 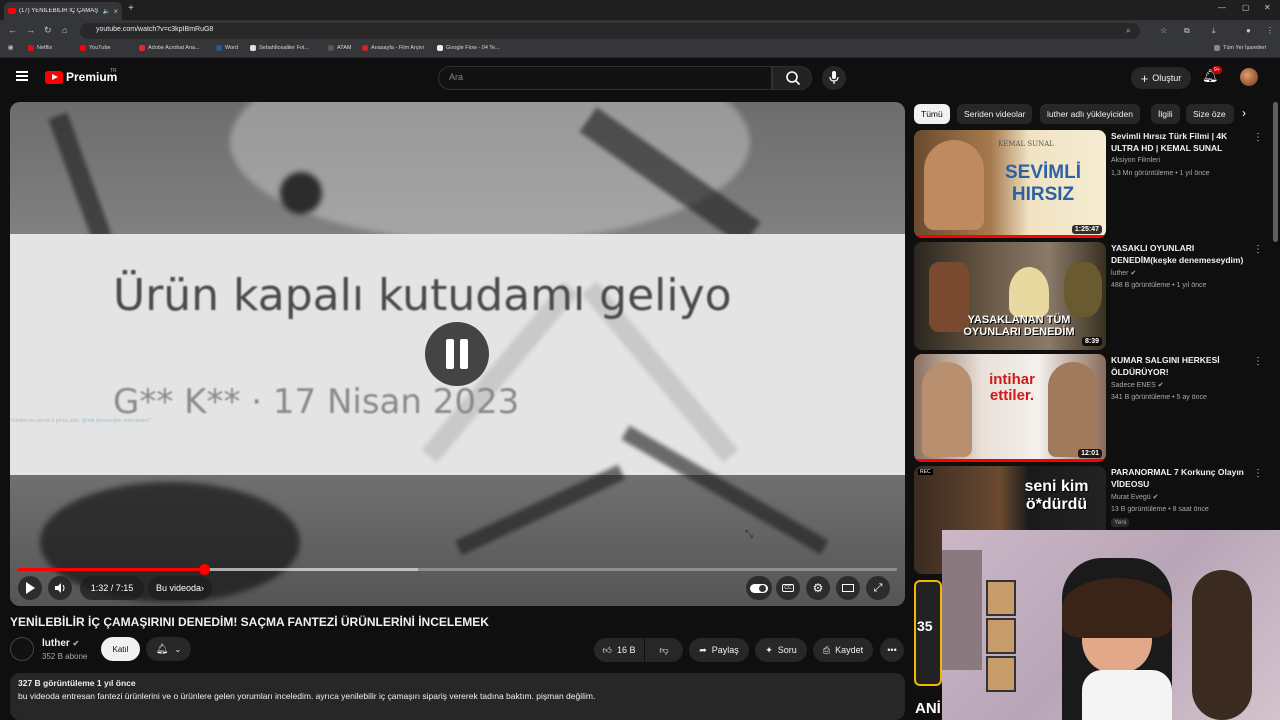 I want to click on chip-all: Tümü, so click(x=932, y=114).